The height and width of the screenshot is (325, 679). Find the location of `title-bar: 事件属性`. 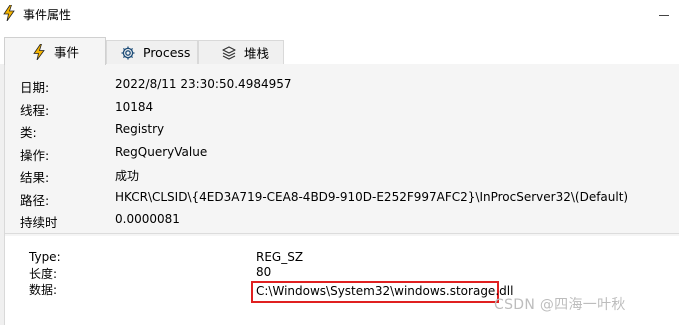

title-bar: 事件属性 is located at coordinates (339, 14).